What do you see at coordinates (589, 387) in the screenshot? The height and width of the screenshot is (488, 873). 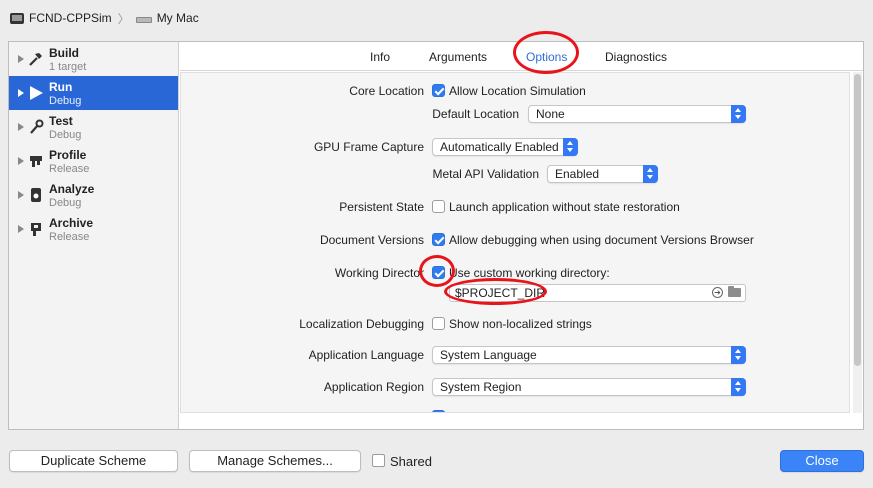 I see `application-region-popup: System Region` at bounding box center [589, 387].